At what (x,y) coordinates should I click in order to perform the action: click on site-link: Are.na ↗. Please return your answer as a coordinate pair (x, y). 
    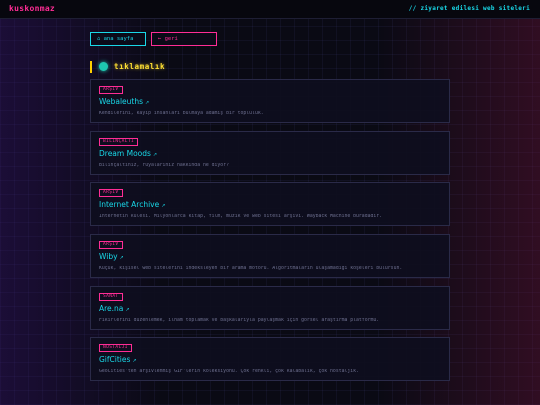
    Looking at the image, I should click on (114, 308).